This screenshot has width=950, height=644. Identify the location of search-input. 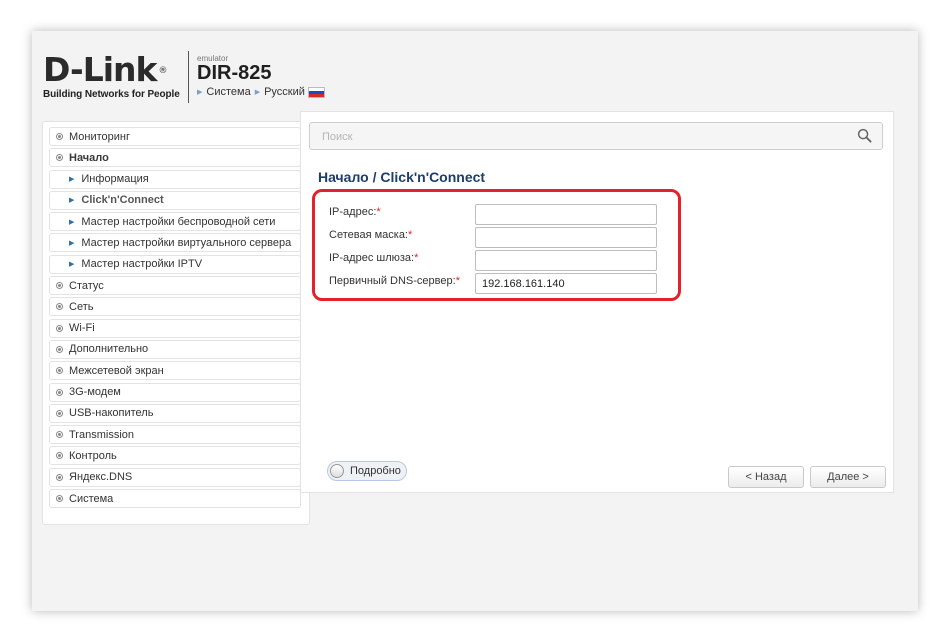
(587, 137).